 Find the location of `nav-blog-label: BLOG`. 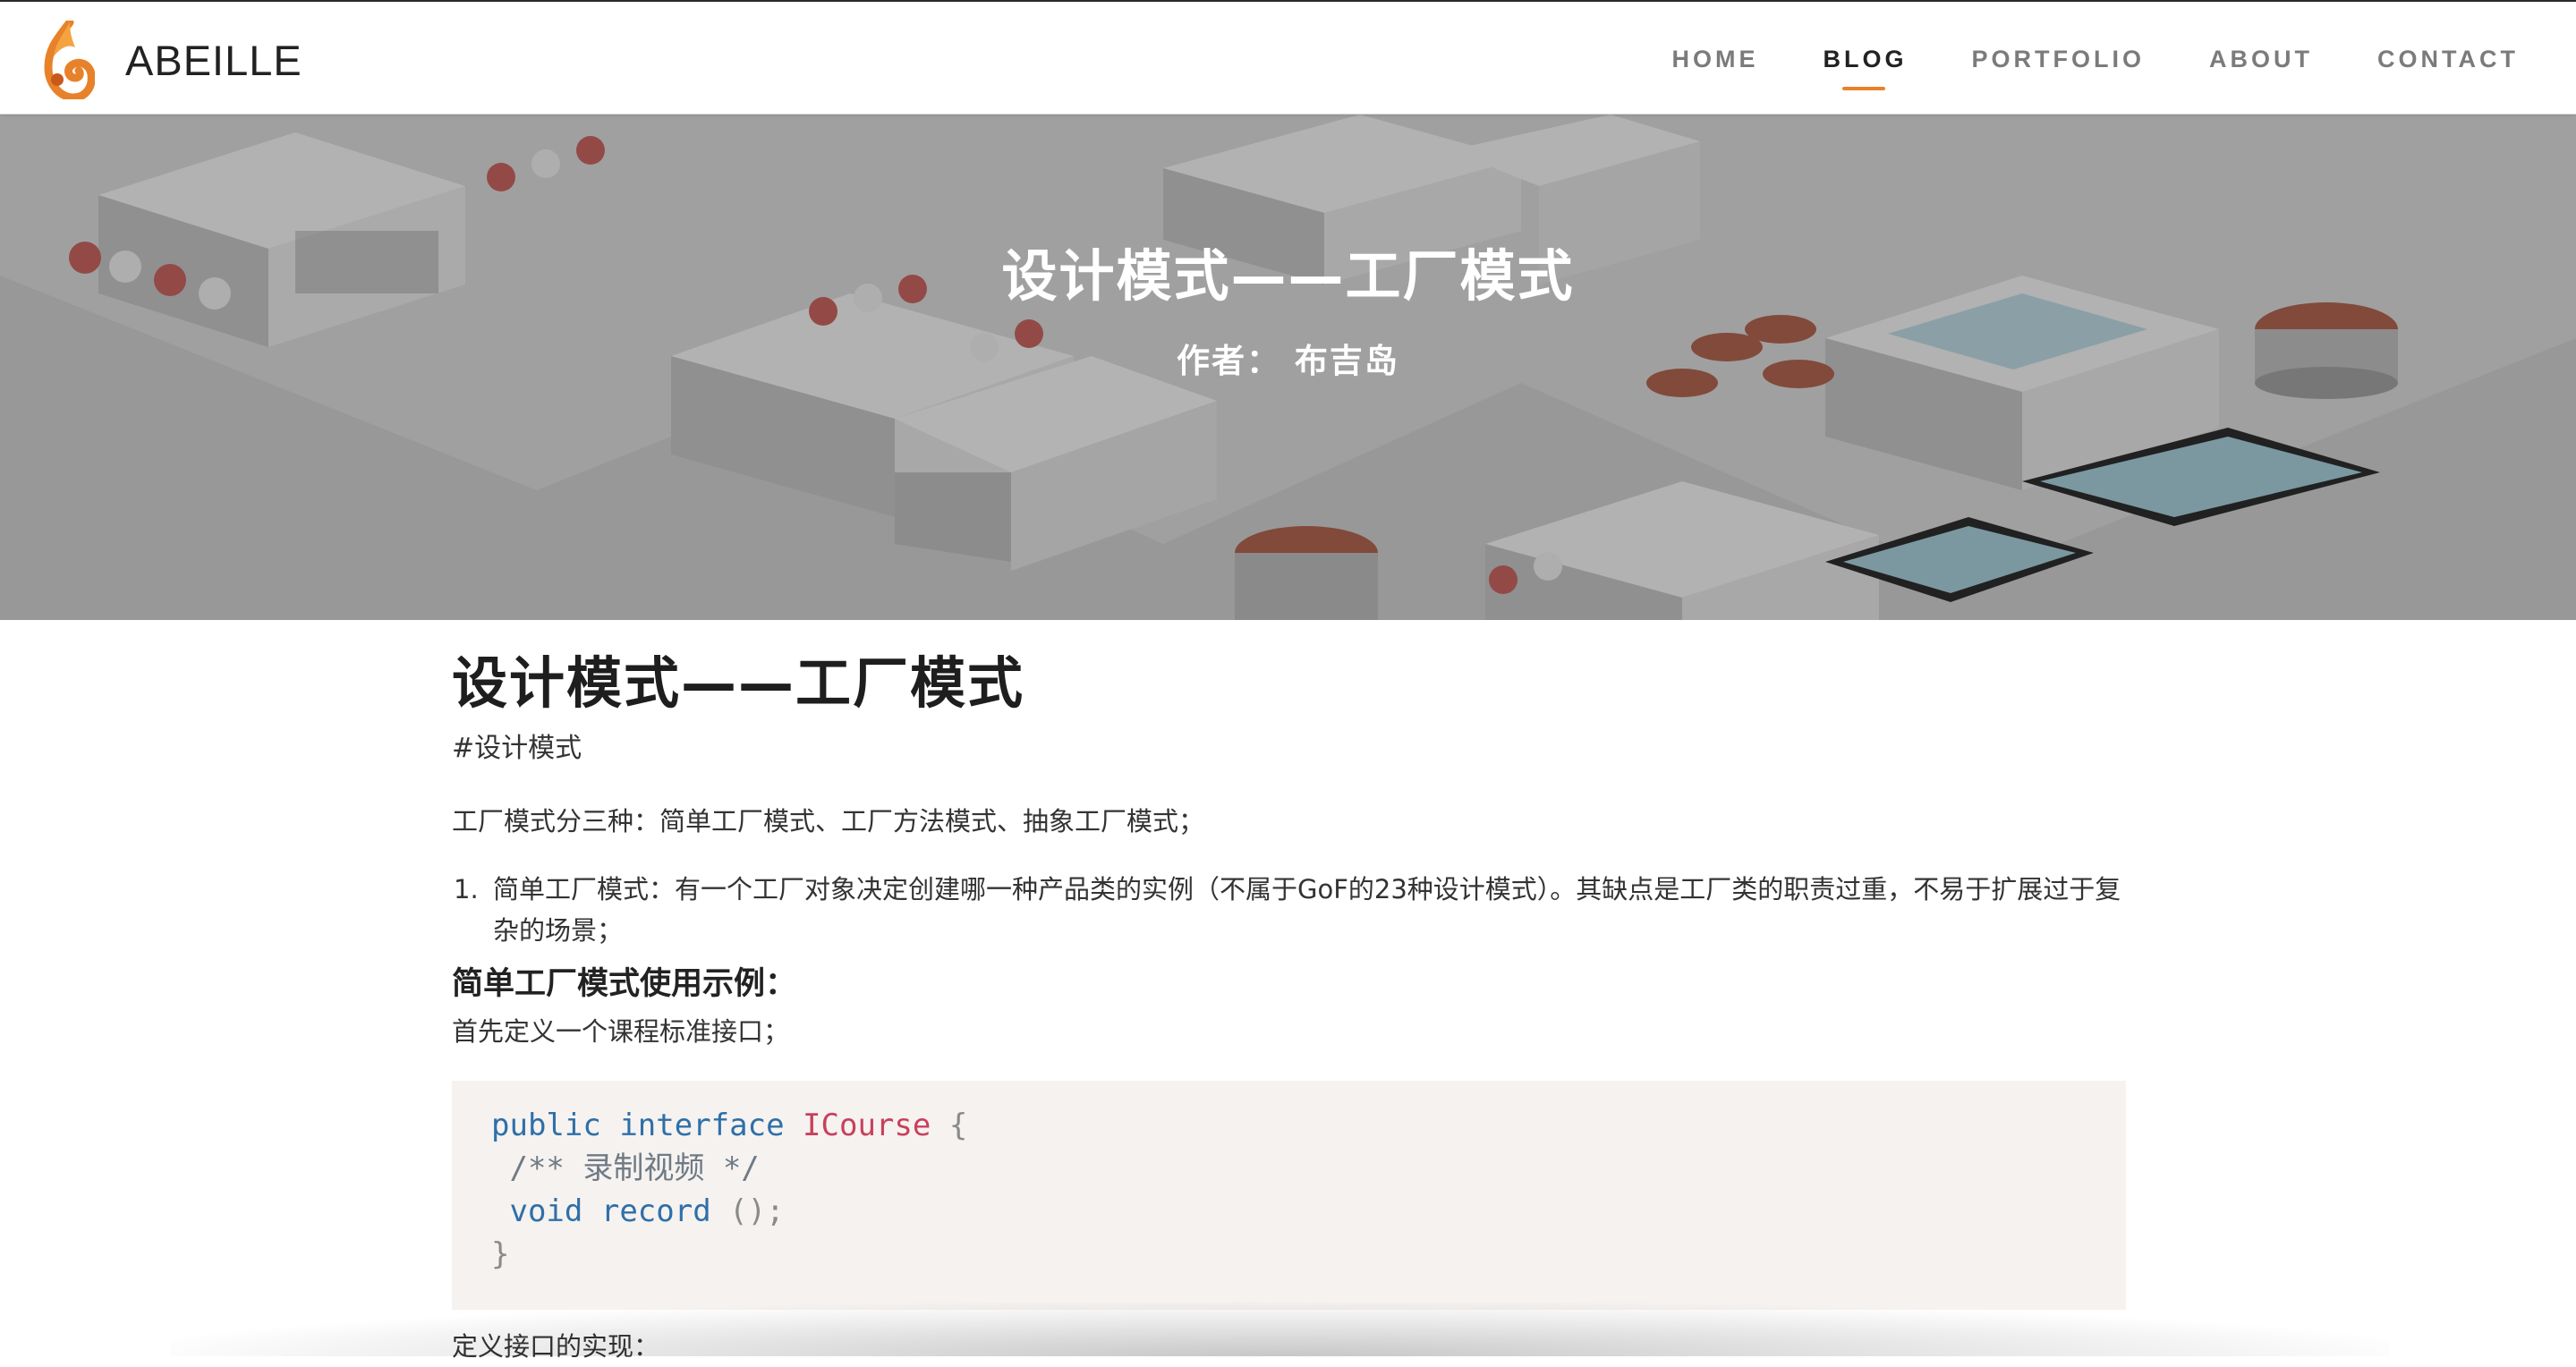

nav-blog-label: BLOG is located at coordinates (1866, 58).